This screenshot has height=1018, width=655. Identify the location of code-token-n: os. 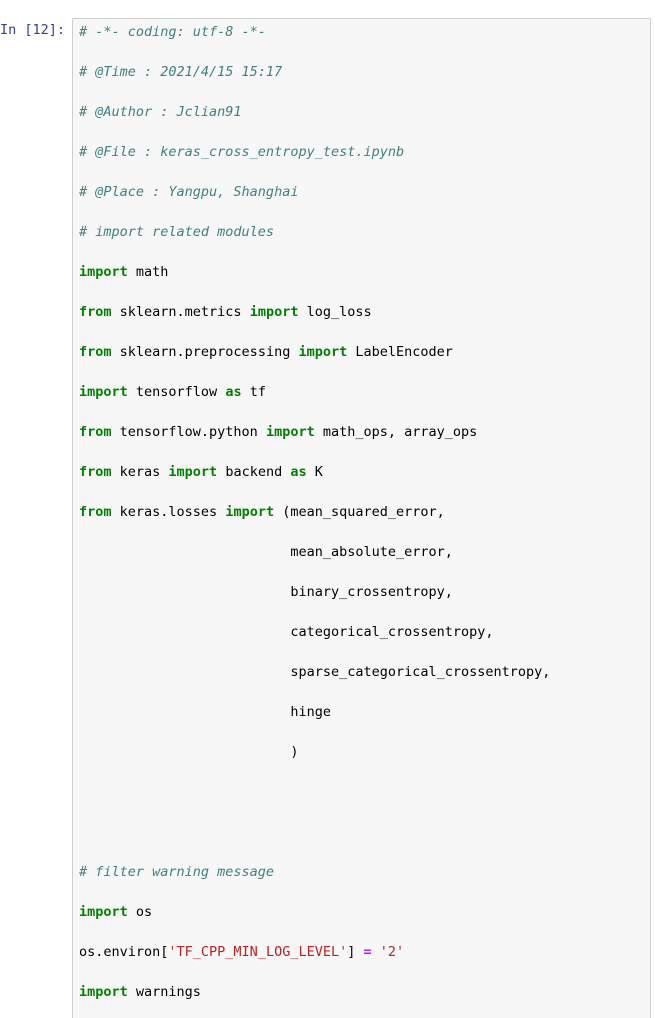
(140, 912).